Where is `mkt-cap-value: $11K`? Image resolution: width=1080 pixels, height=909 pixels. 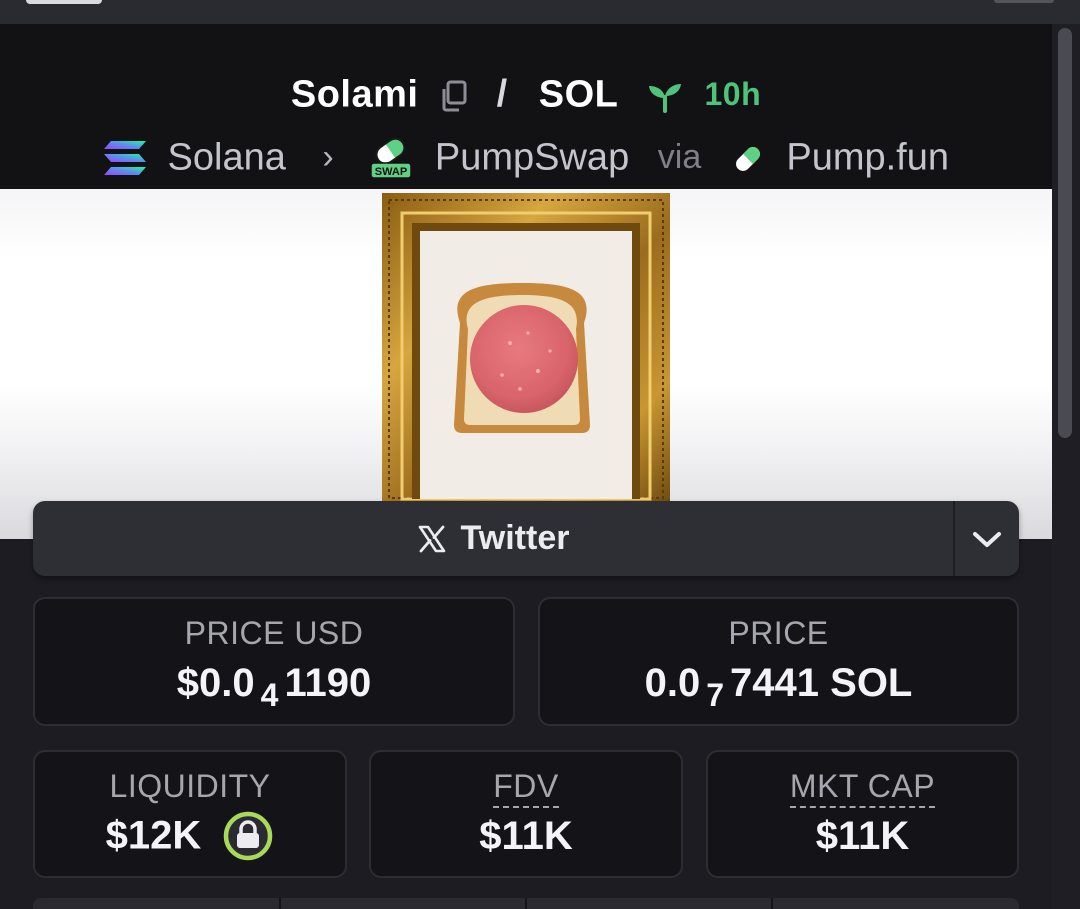
mkt-cap-value: $11K is located at coordinates (862, 836).